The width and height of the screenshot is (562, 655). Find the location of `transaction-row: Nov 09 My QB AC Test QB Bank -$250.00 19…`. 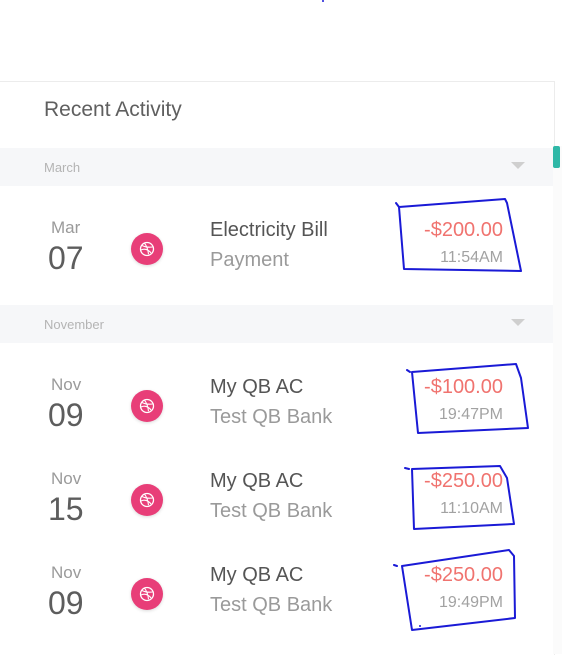

transaction-row: Nov 09 My QB AC Test QB Bank -$250.00 19… is located at coordinates (276, 592).